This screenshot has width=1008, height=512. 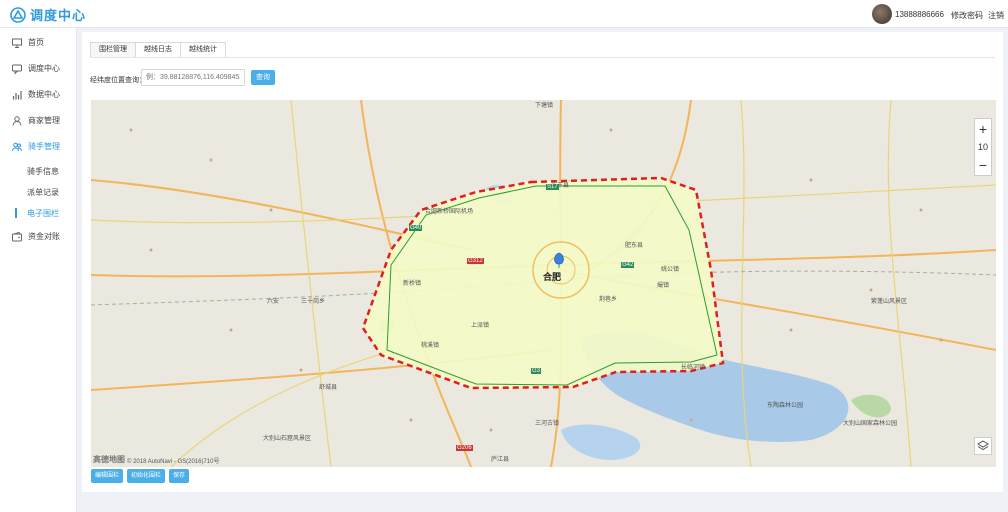 I want to click on place-label: 六安, so click(x=273, y=302).